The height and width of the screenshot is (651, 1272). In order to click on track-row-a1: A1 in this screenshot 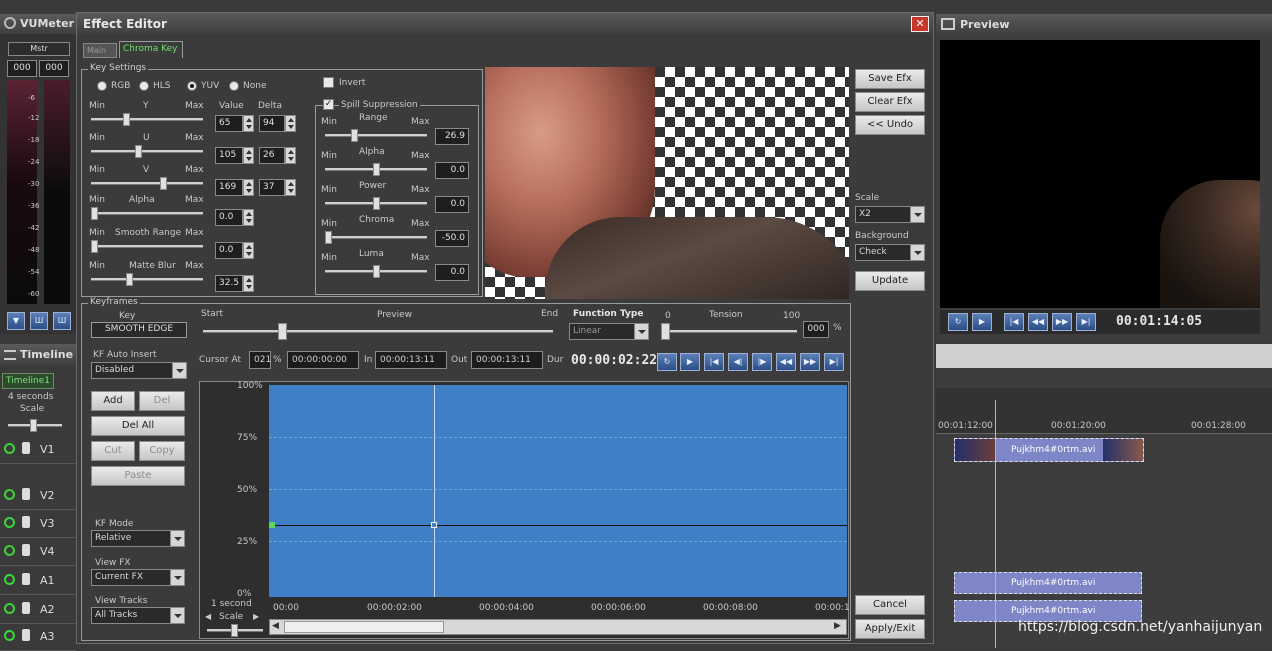, I will do `click(38, 582)`.